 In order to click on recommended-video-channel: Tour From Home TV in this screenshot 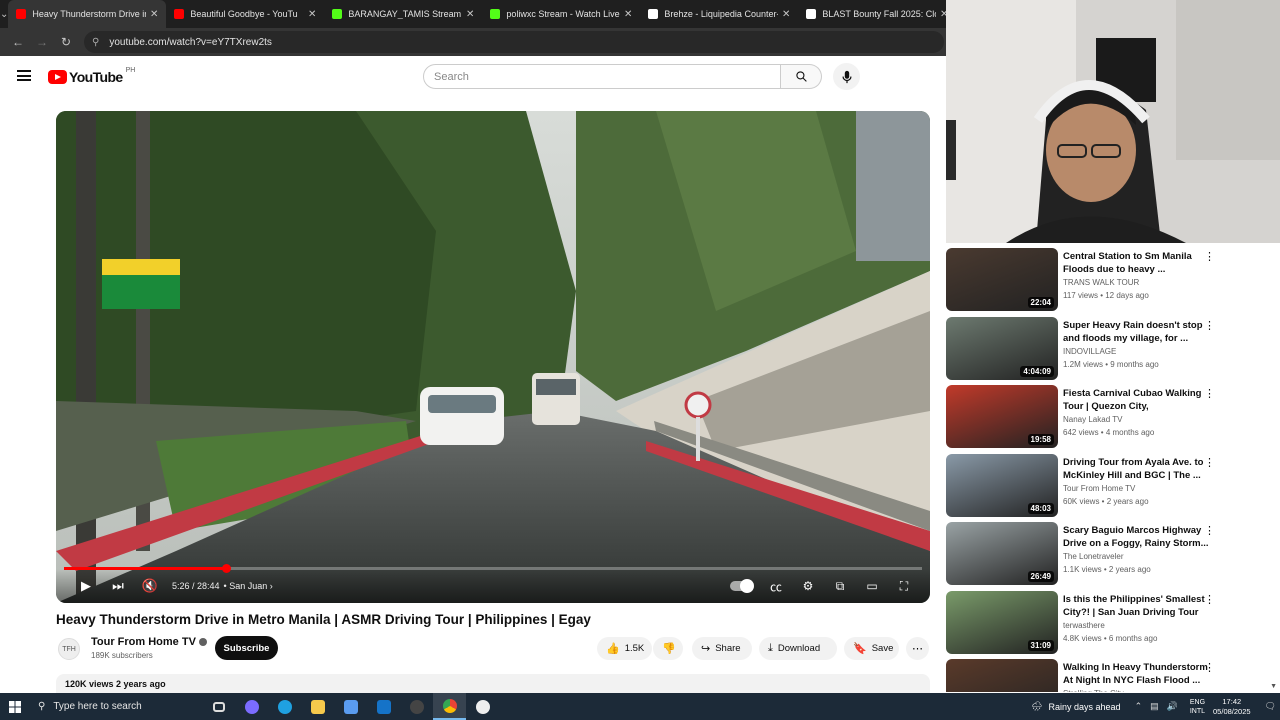, I will do `click(1099, 488)`.